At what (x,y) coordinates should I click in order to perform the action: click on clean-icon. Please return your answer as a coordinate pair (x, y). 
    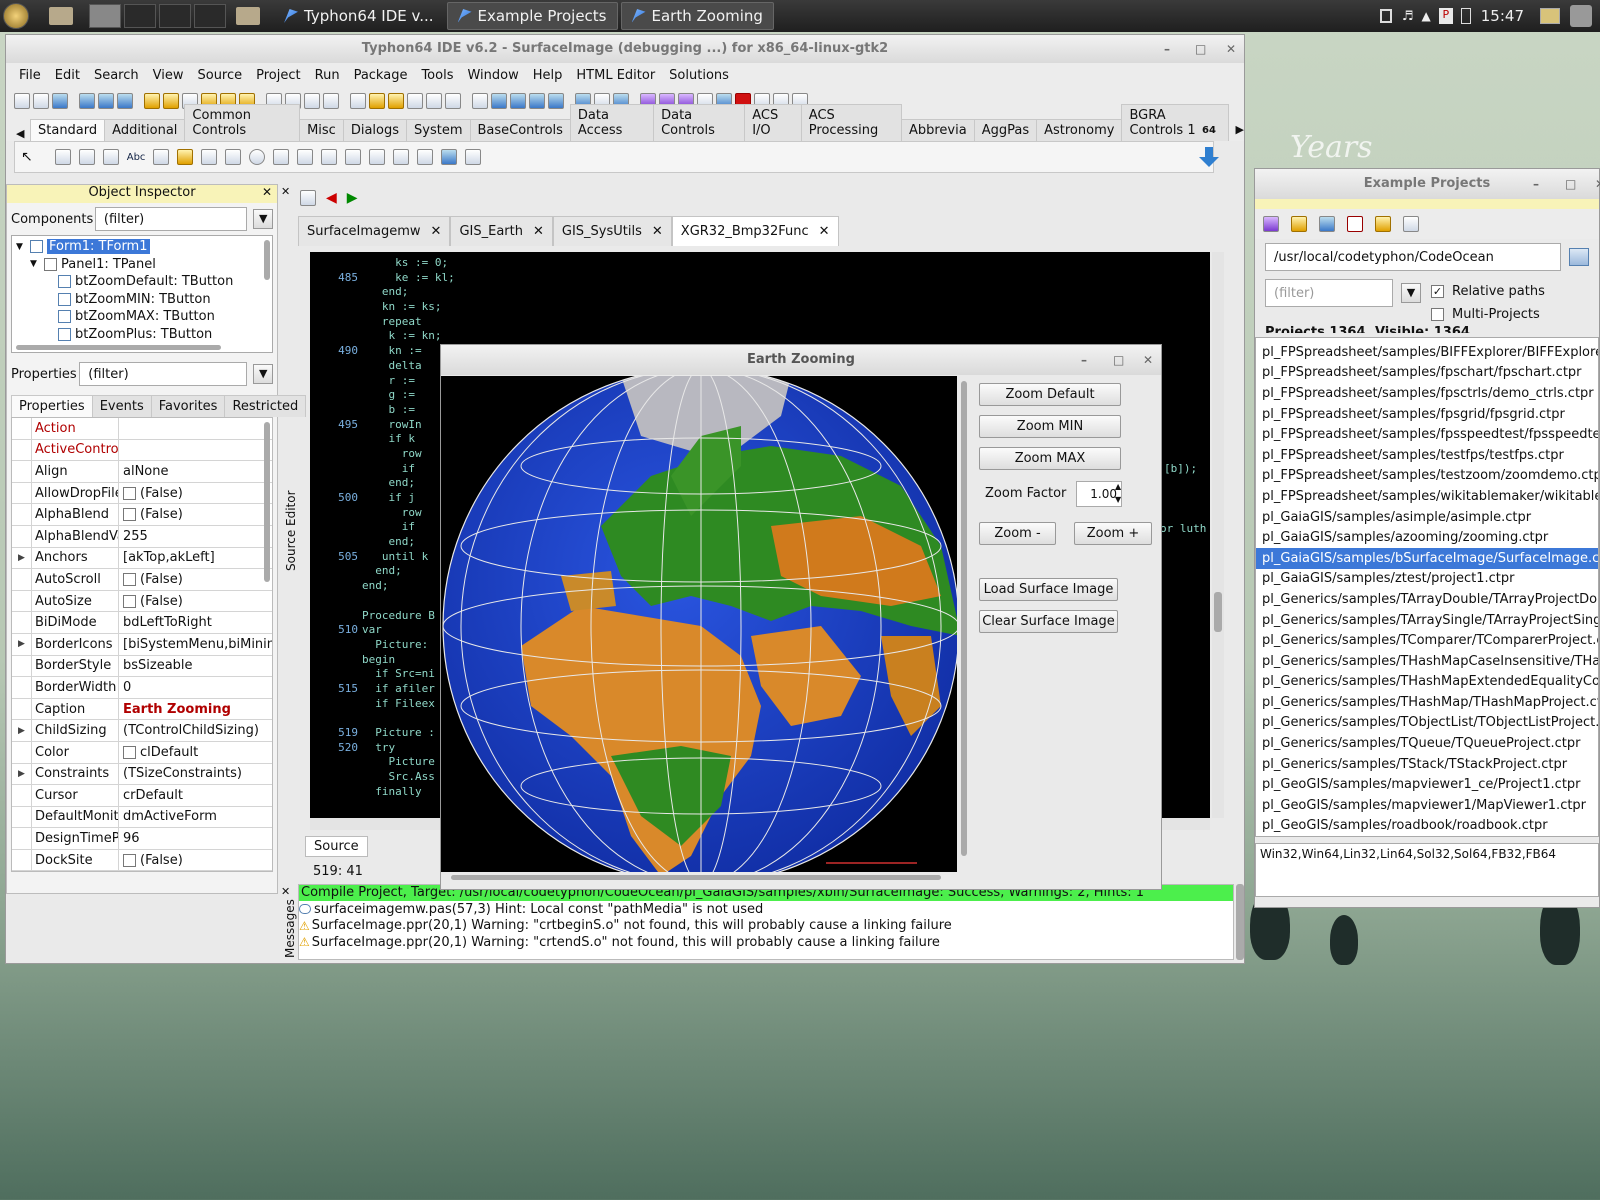
    Looking at the image, I should click on (556, 101).